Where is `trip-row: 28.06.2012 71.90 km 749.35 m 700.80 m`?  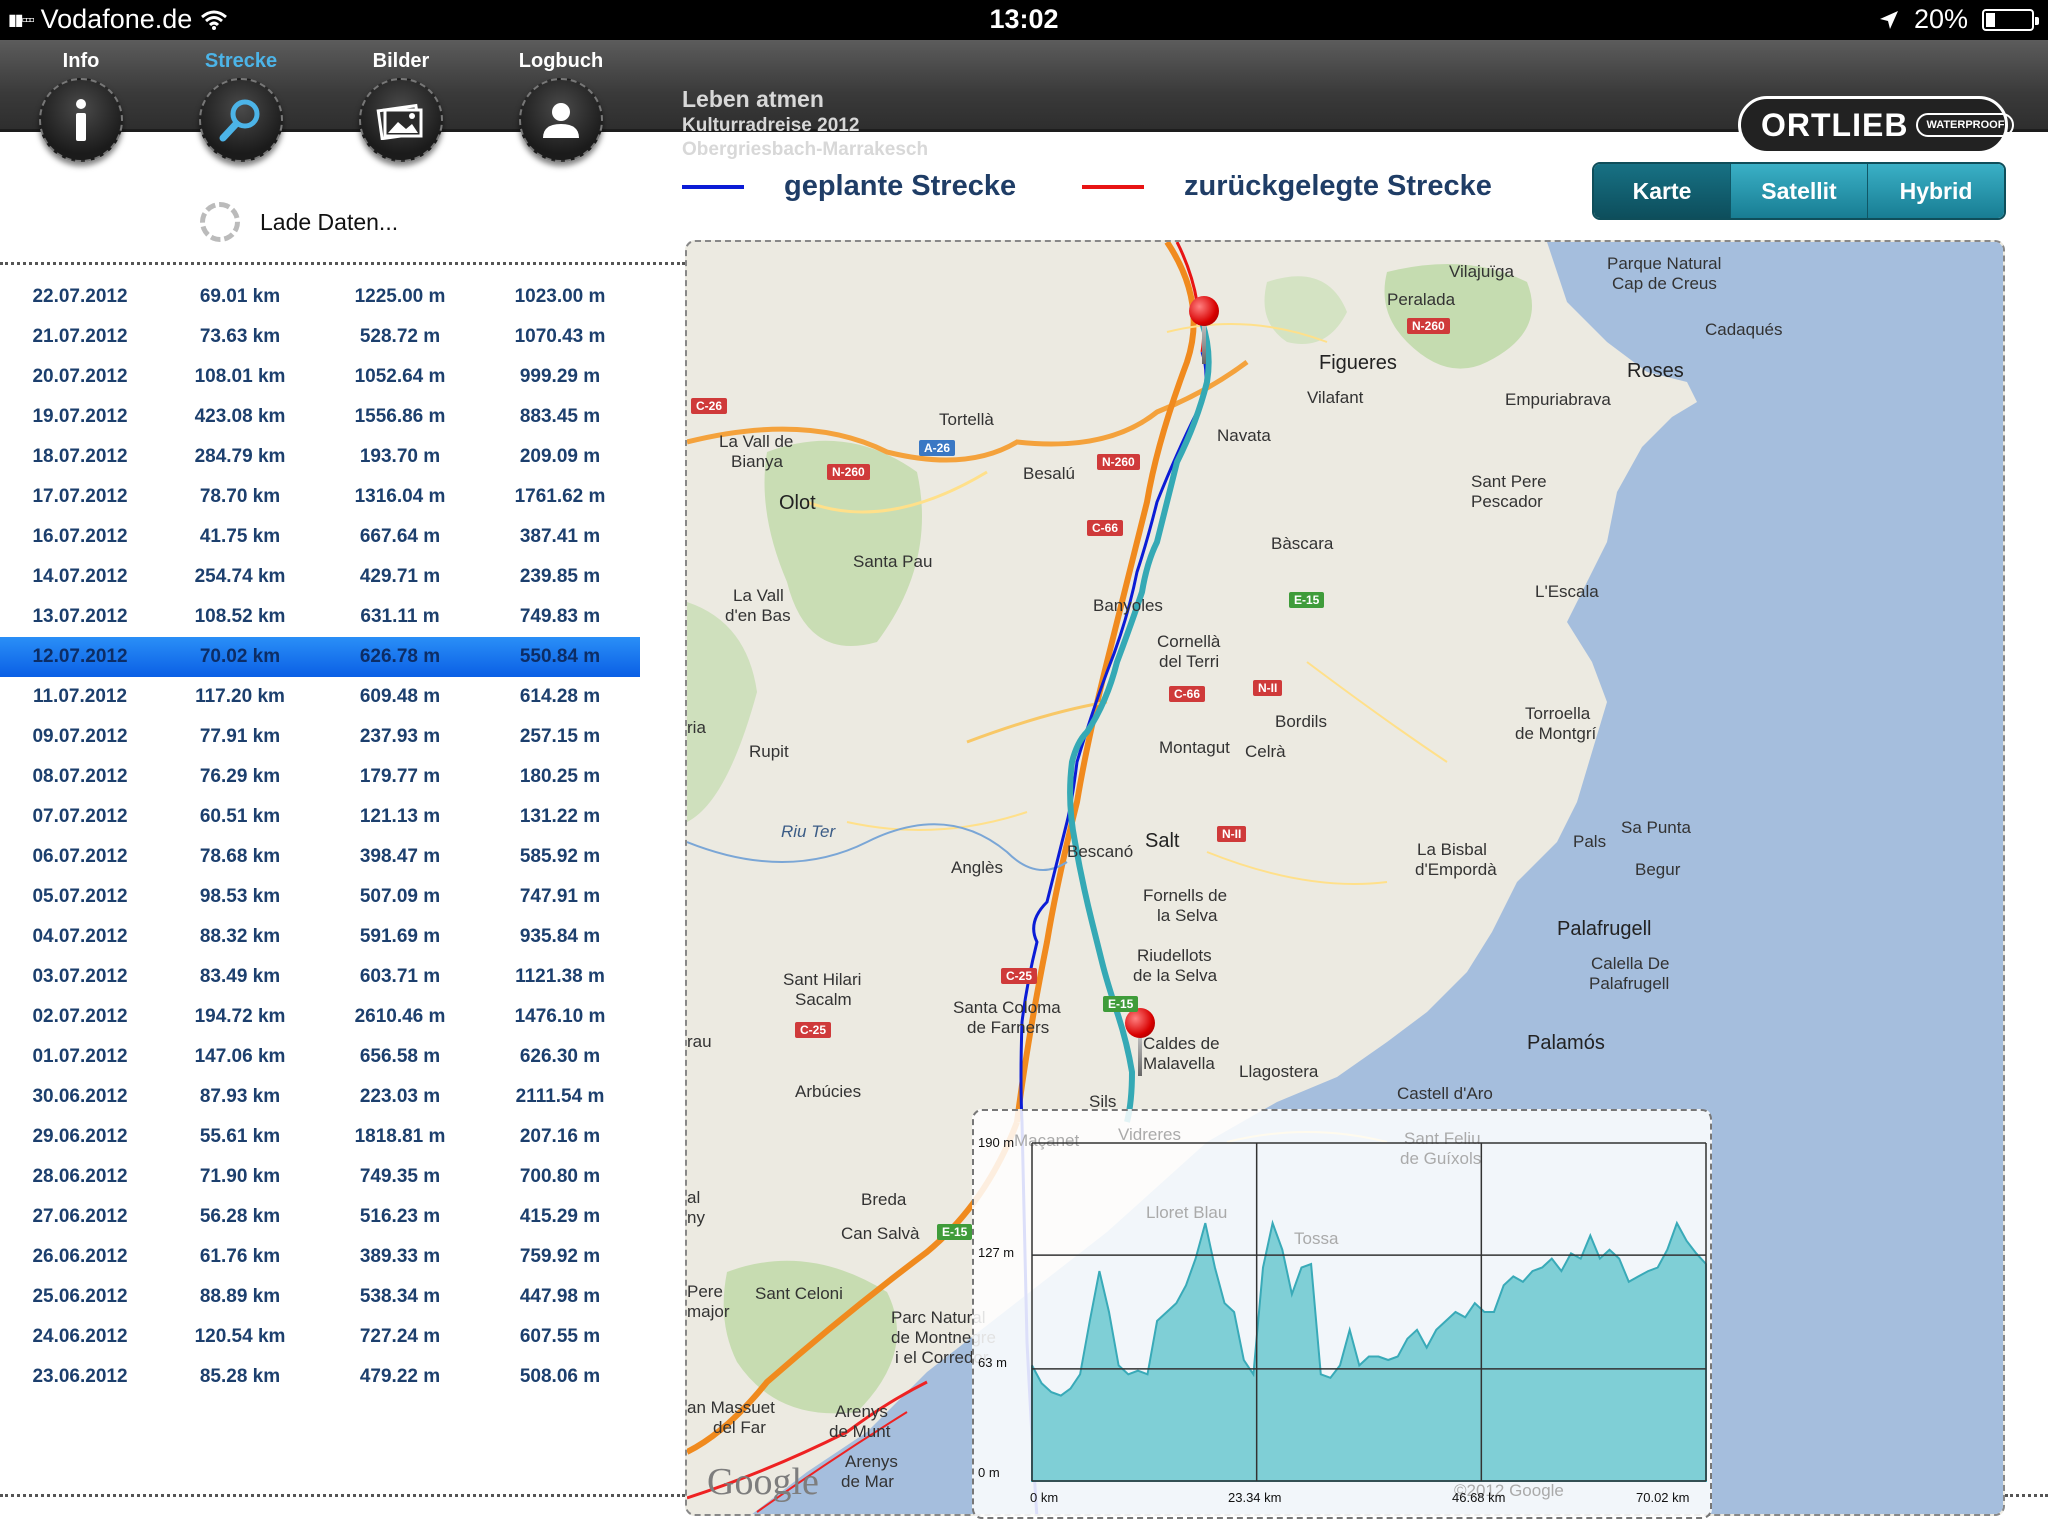 trip-row: 28.06.2012 71.90 km 749.35 m 700.80 m is located at coordinates (320, 1177).